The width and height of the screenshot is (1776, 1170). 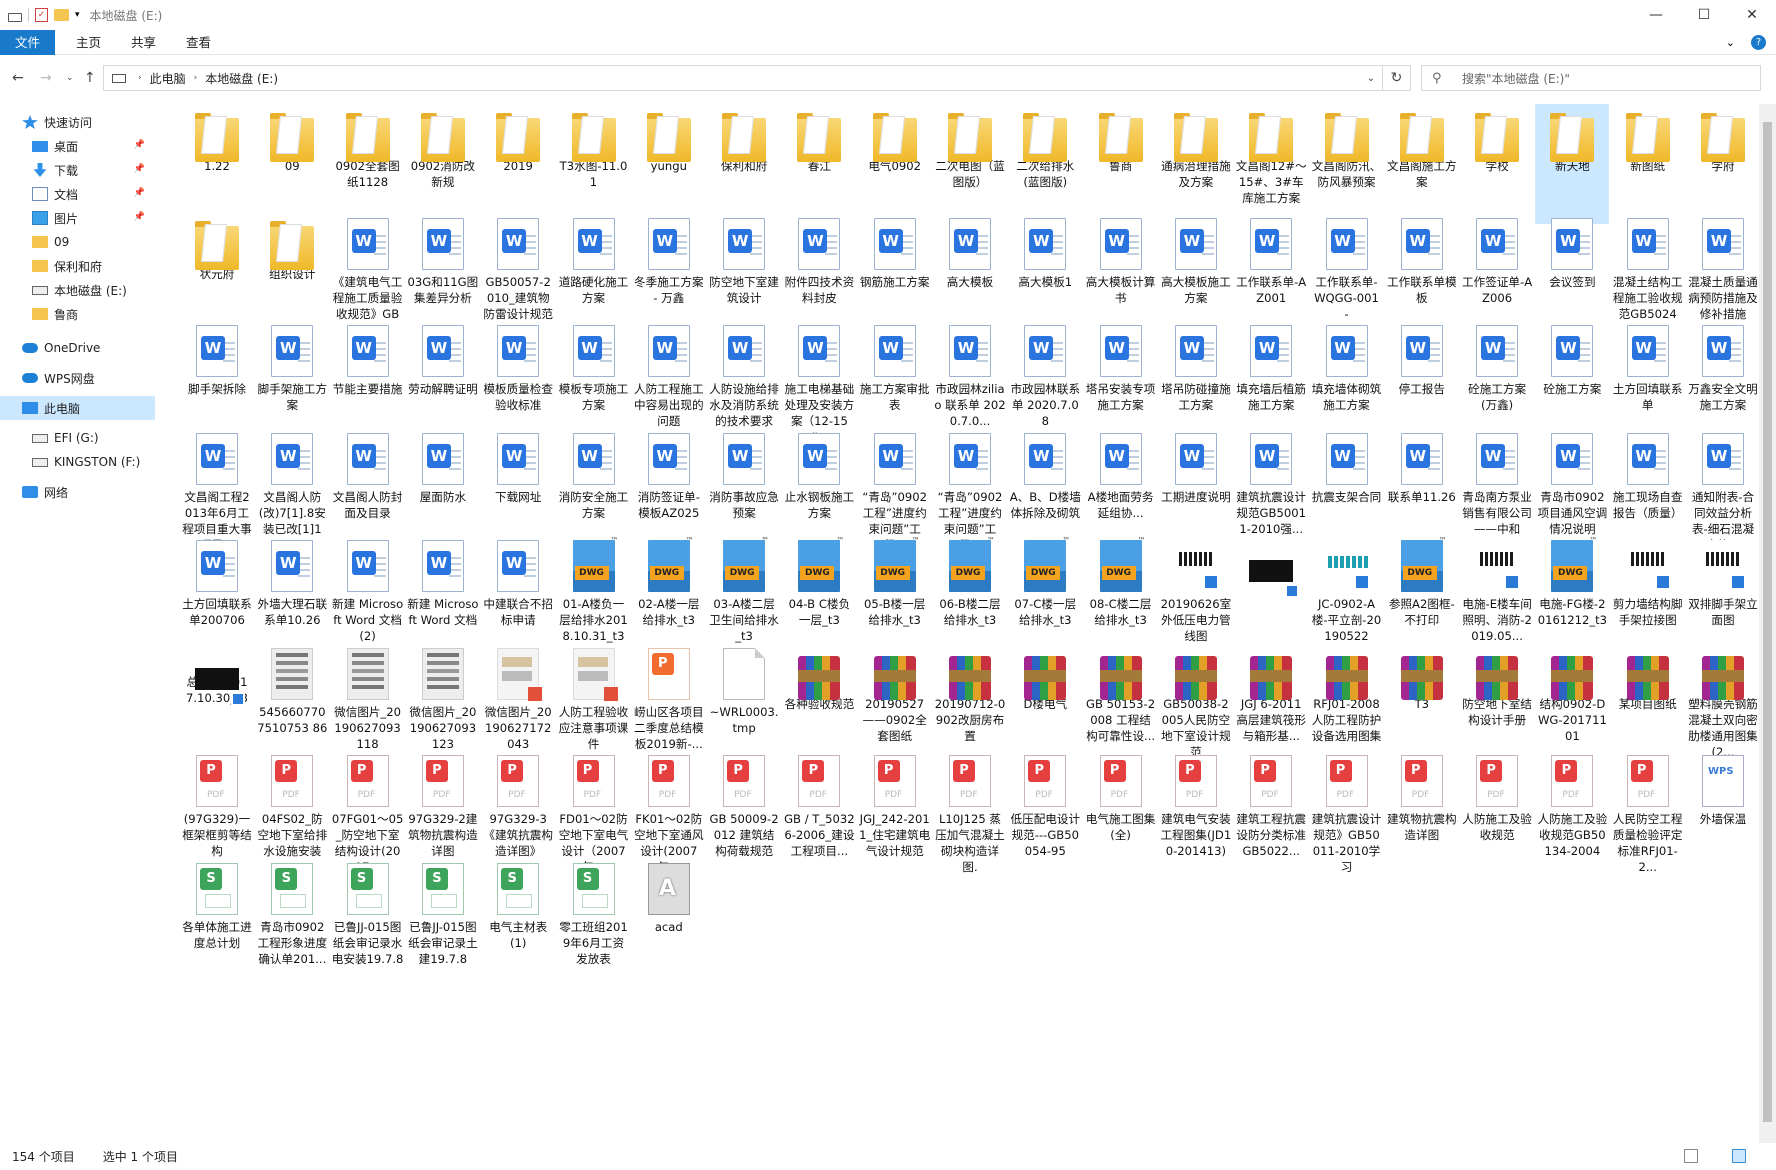 I want to click on sidebar-item-7: 本地磁盘 (E:), so click(x=77, y=290).